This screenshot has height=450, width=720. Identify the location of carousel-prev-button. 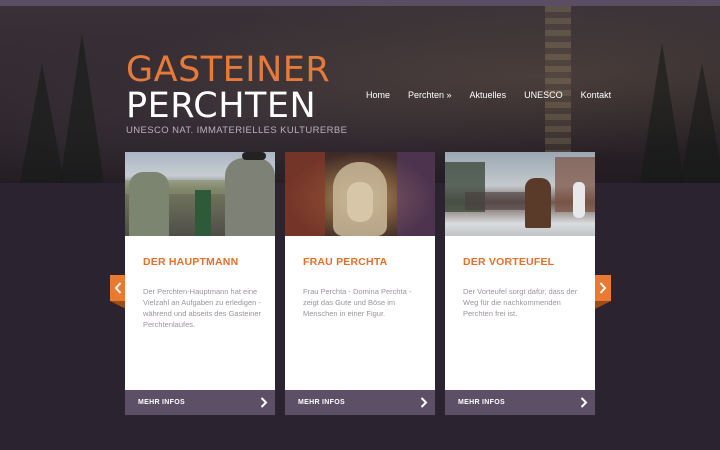
(118, 292).